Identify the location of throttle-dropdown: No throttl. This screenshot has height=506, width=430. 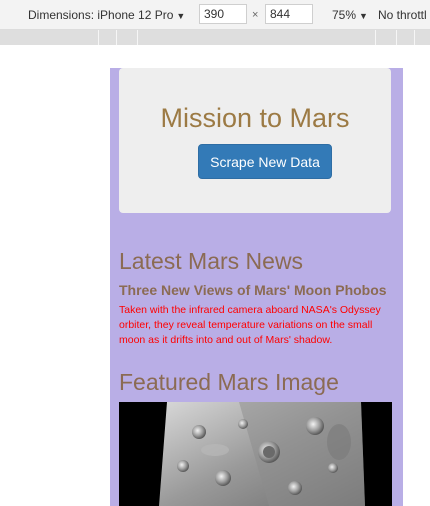
(402, 15).